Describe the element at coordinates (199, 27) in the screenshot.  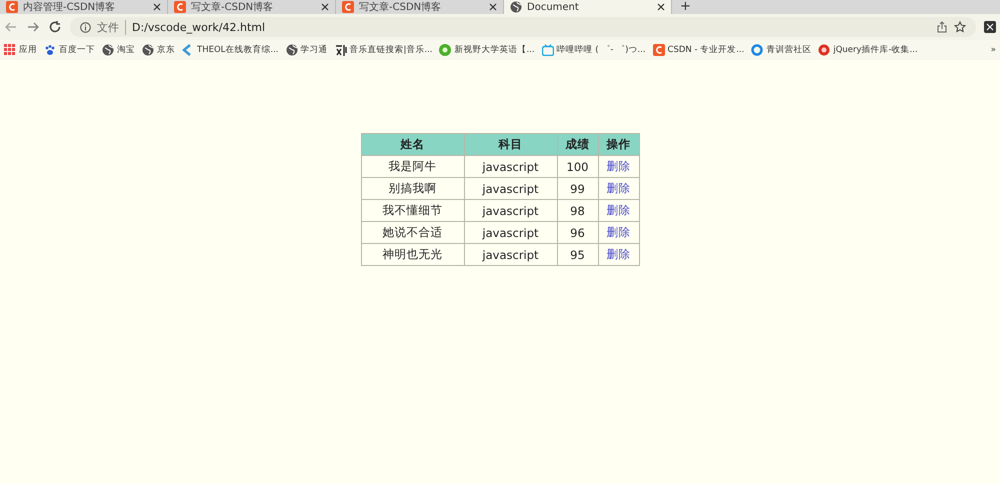
I see `url-text: D:/vscode_work/42.html` at that location.